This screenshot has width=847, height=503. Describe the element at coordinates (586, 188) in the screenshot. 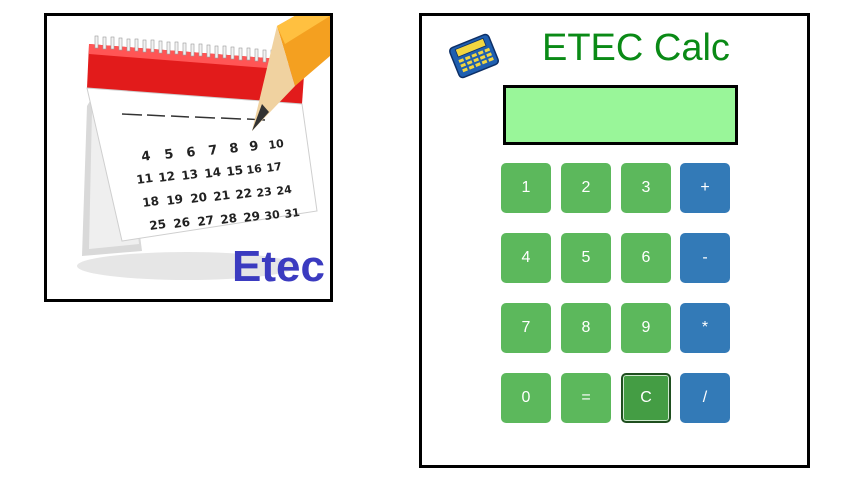

I see `key-2: 2` at that location.